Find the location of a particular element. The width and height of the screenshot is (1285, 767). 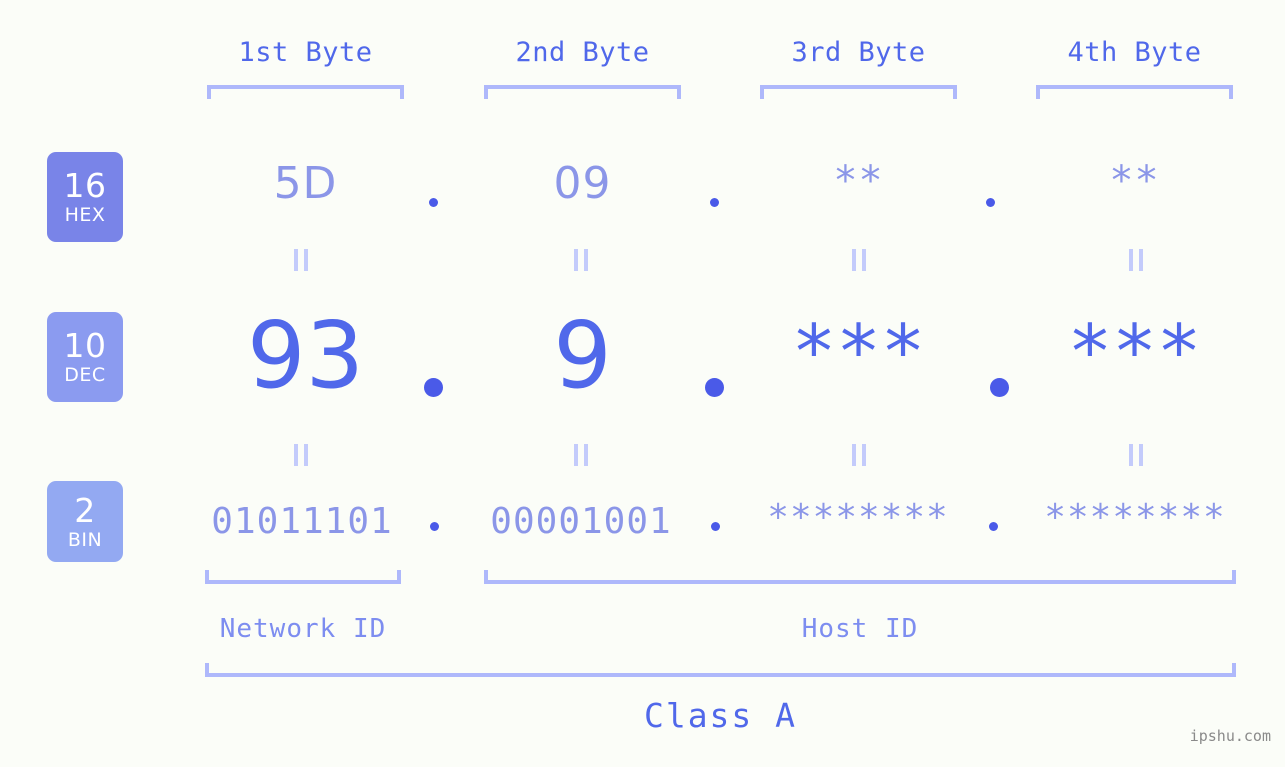

hex-byte-3: ** is located at coordinates (858, 181).